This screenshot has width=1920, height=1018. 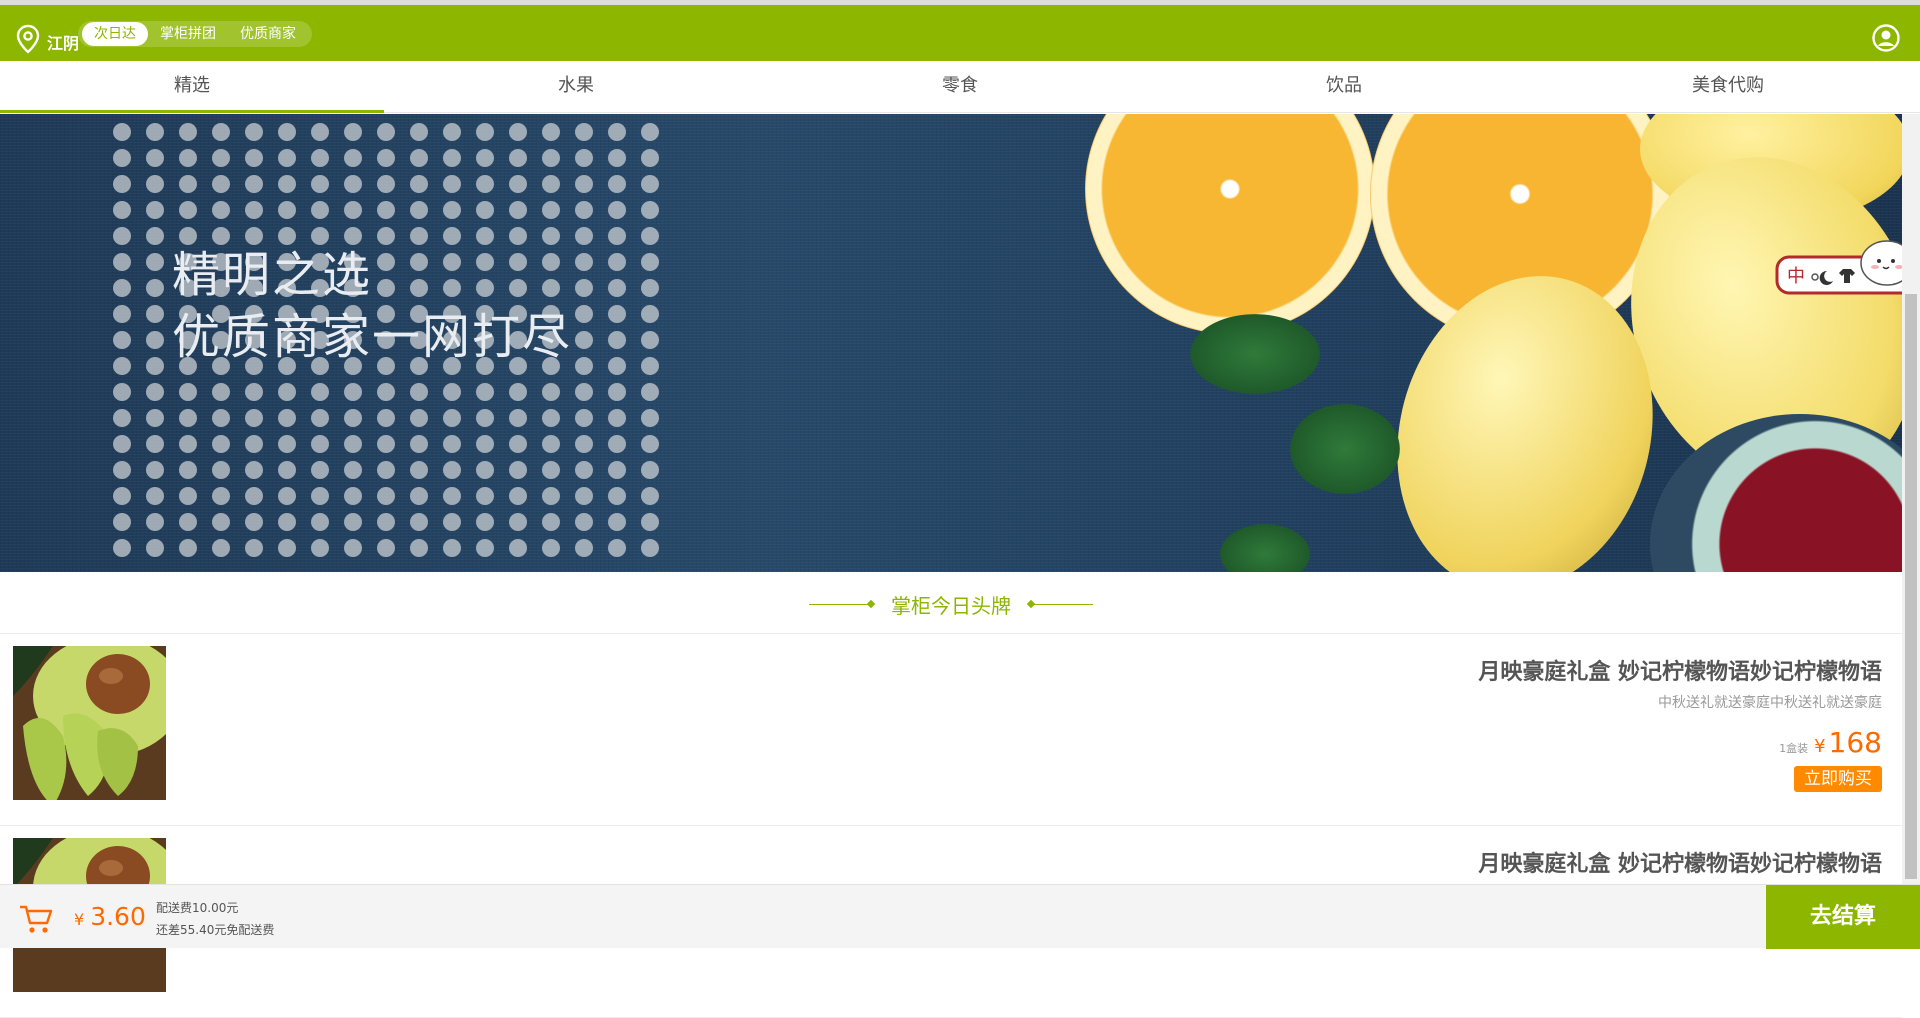 What do you see at coordinates (28, 39) in the screenshot?
I see `location-pin-icon` at bounding box center [28, 39].